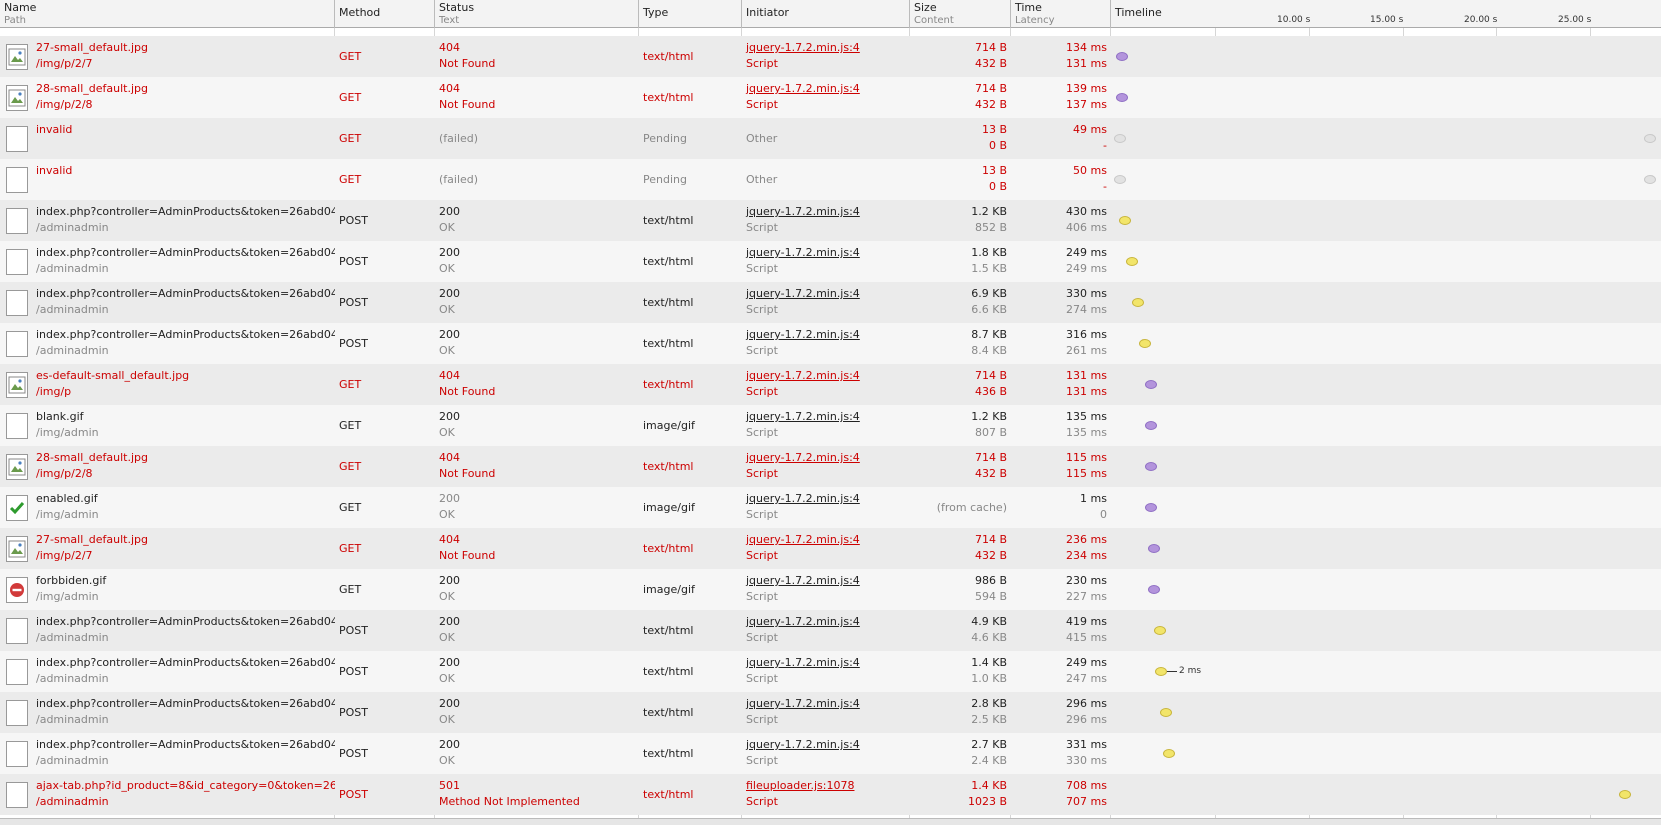  I want to click on column-header-status: Status Text, so click(537, 14).